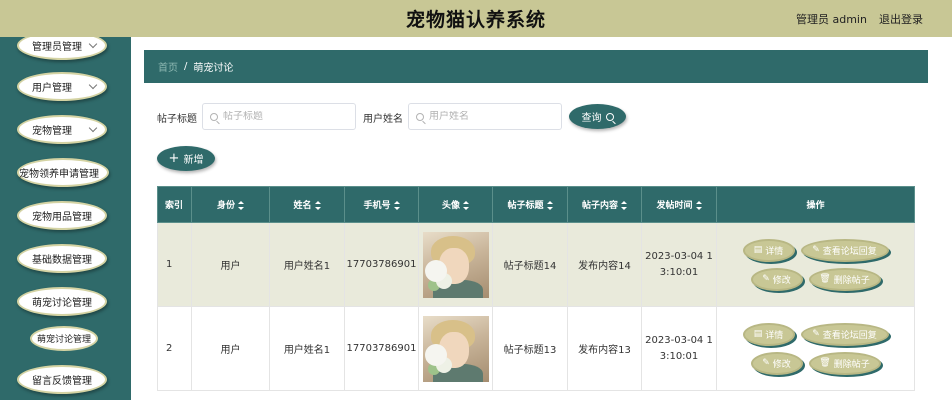 The image size is (952, 400). Describe the element at coordinates (59, 174) in the screenshot. I see `sidebar-item-label: 宠物领养申请管理` at that location.